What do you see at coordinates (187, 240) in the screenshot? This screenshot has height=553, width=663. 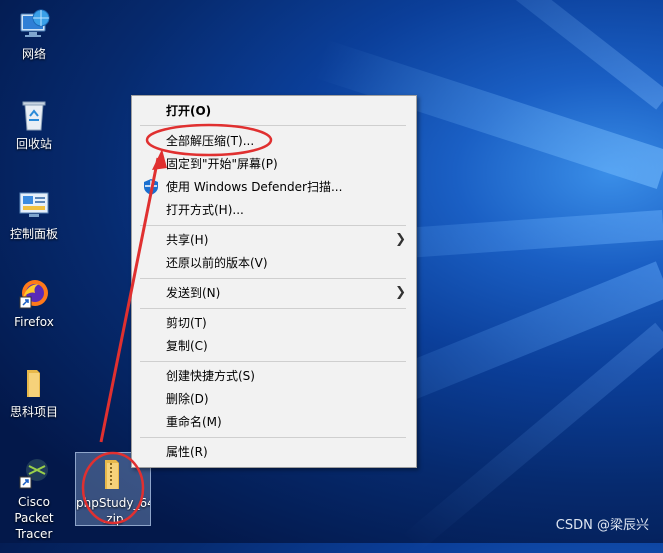 I see `menu-item-label: 共享(H)` at bounding box center [187, 240].